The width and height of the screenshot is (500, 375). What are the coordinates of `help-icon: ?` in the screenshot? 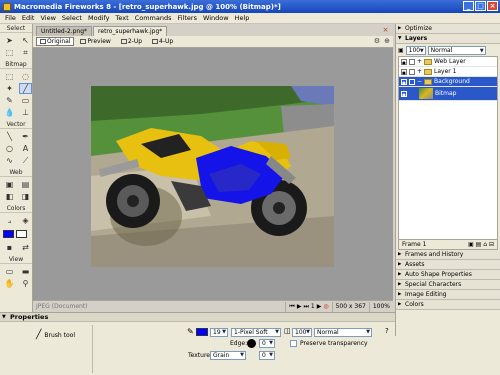 It's located at (387, 331).